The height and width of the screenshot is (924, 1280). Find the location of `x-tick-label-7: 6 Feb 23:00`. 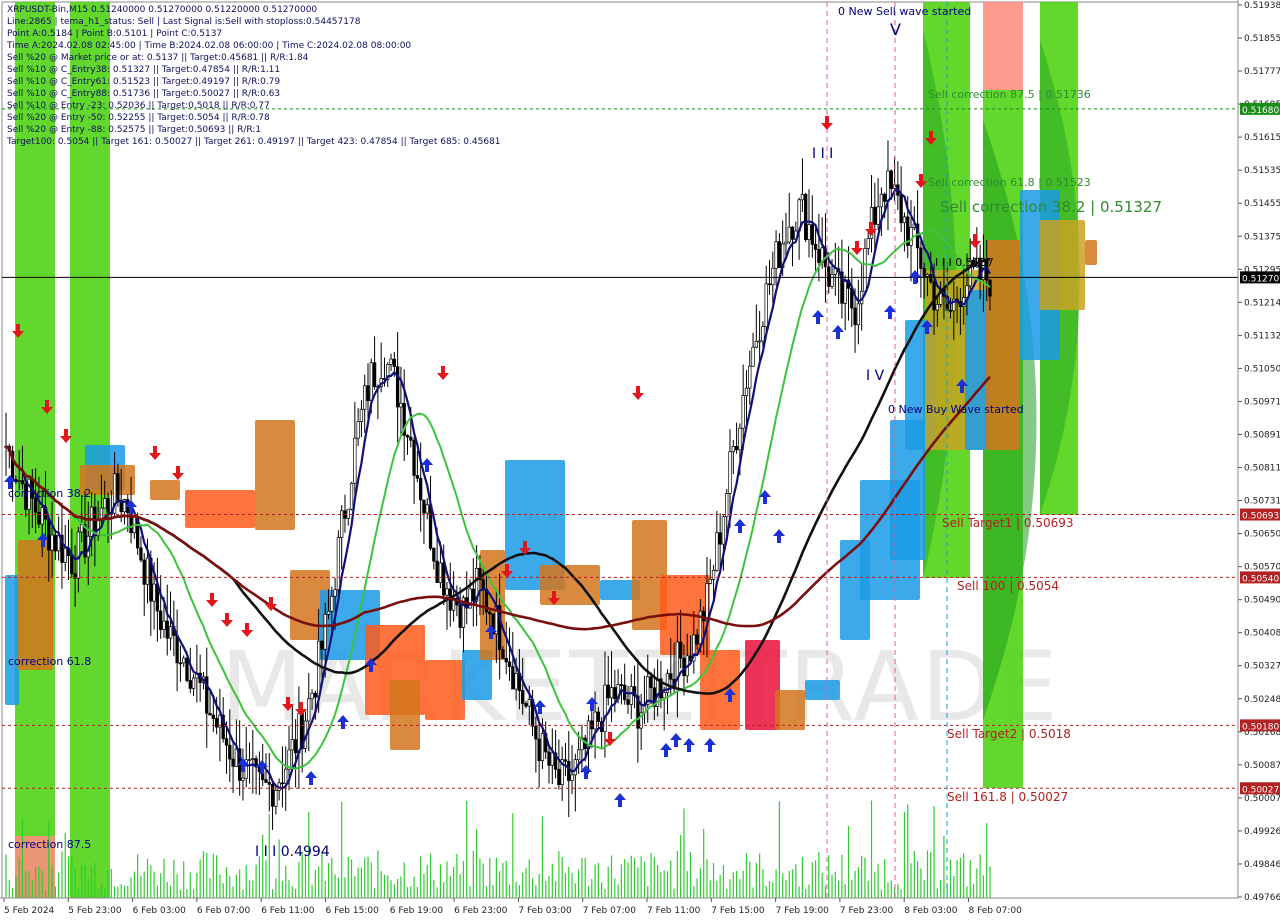

x-tick-label-7: 6 Feb 23:00 is located at coordinates (481, 911).